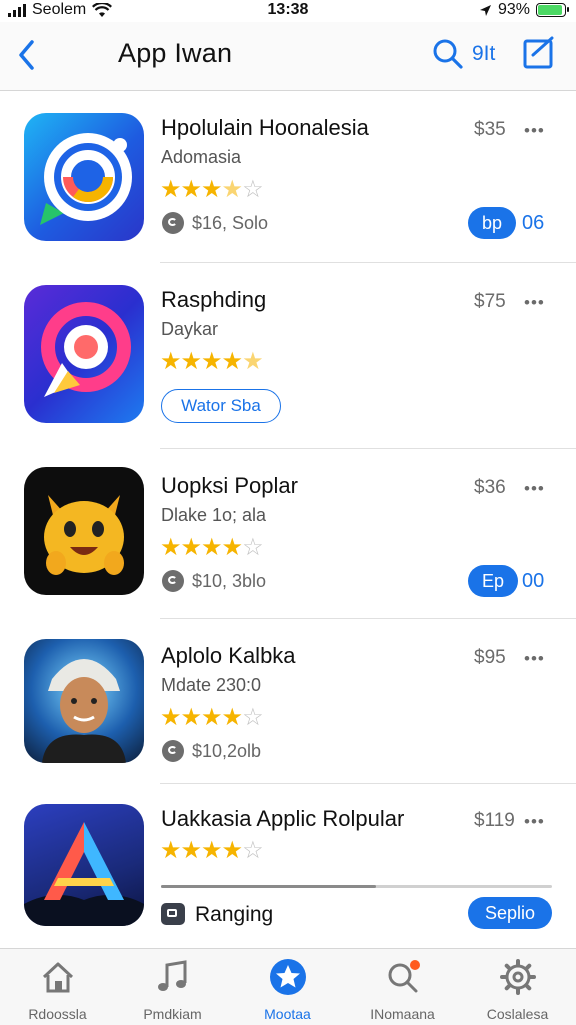 The width and height of the screenshot is (576, 1025). I want to click on edit-icon, so click(539, 53).